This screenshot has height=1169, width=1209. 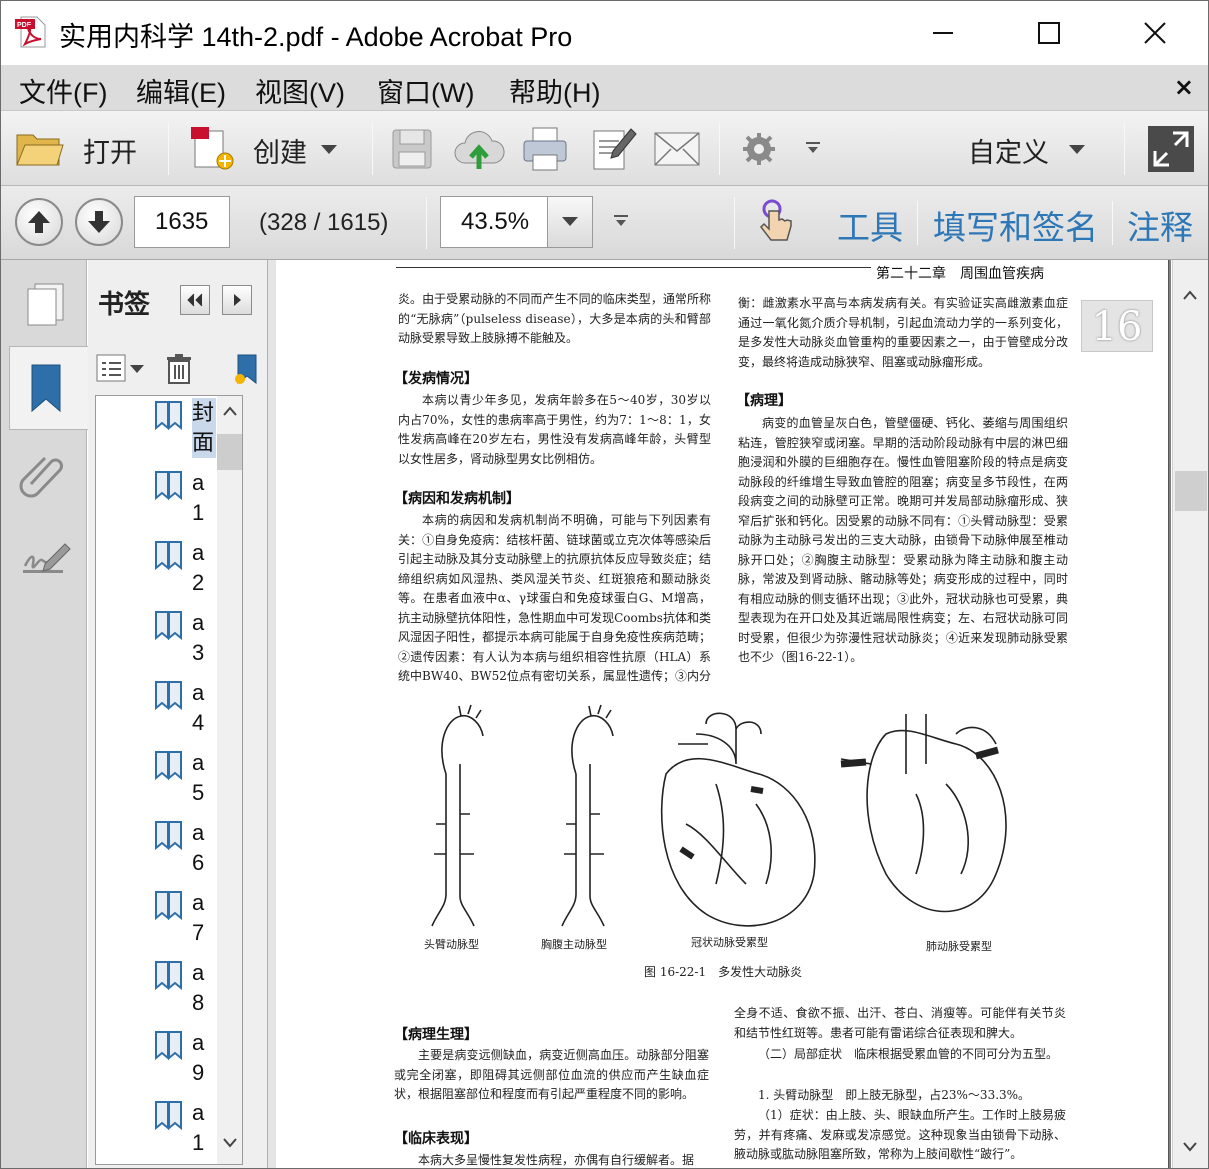 I want to click on page-count-label: (328 / 1615), so click(x=324, y=222).